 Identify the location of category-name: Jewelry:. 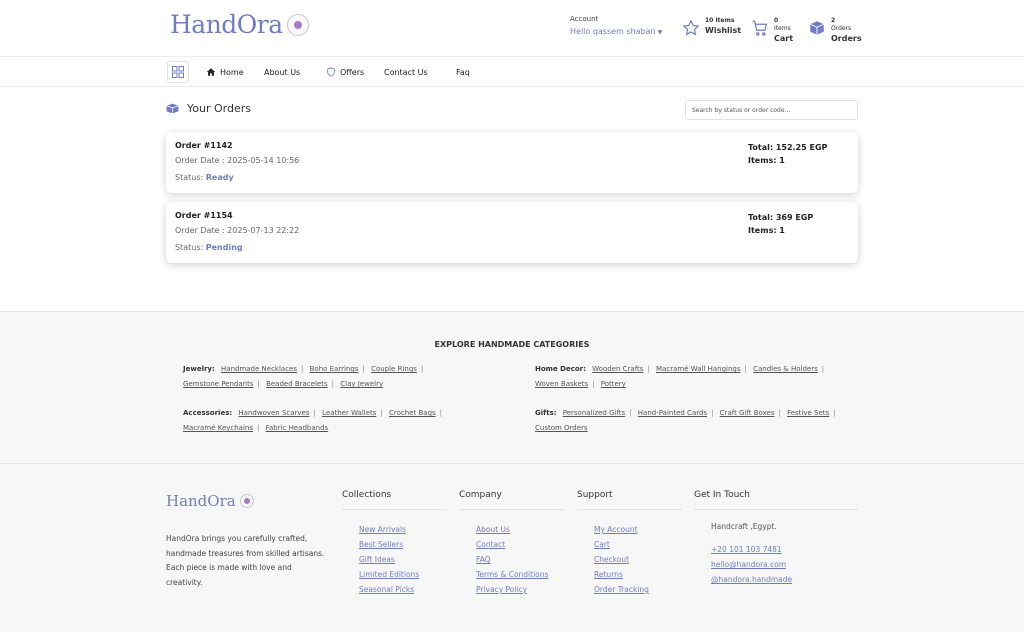
(199, 369).